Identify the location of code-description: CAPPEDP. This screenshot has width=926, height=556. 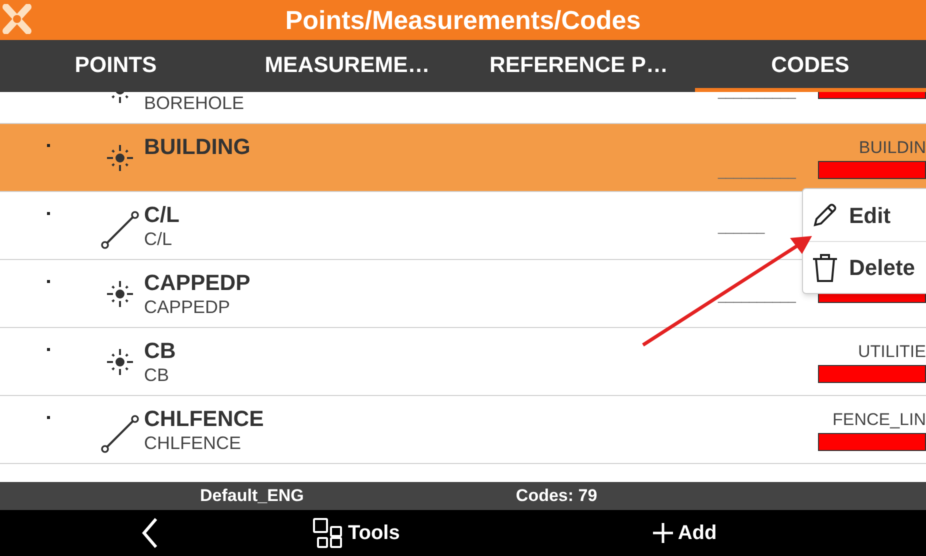
(188, 307).